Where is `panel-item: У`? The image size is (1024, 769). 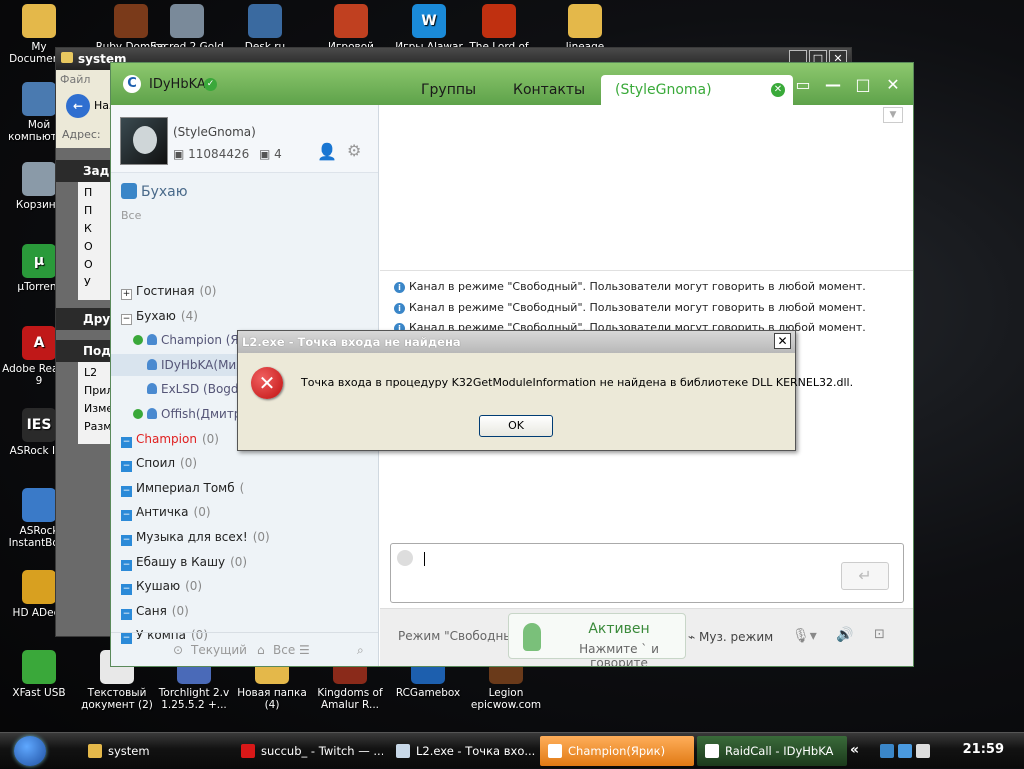 panel-item: У is located at coordinates (98, 285).